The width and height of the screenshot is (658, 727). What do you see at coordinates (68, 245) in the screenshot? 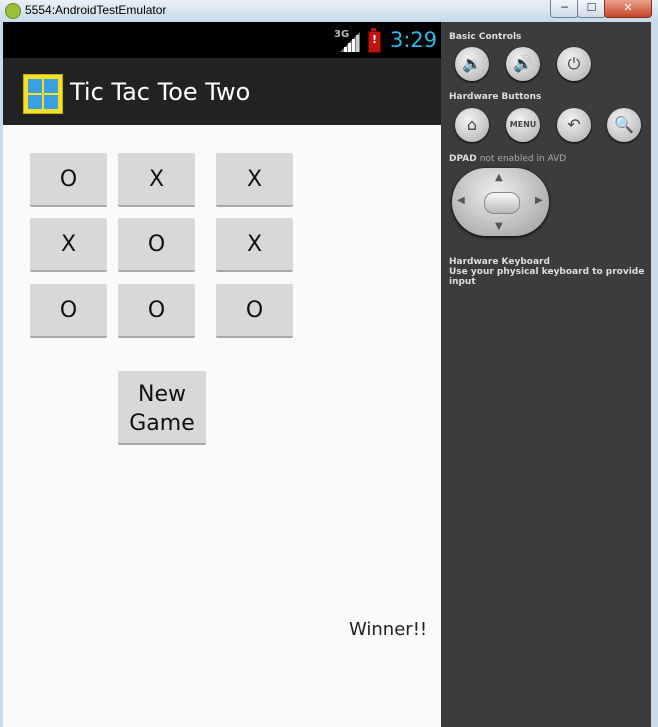
I see `board-cell-4: X` at bounding box center [68, 245].